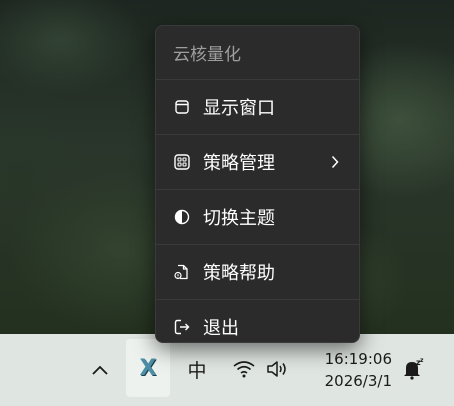 This screenshot has height=406, width=454. I want to click on tray-app-yunhe-icon: X, so click(148, 368).